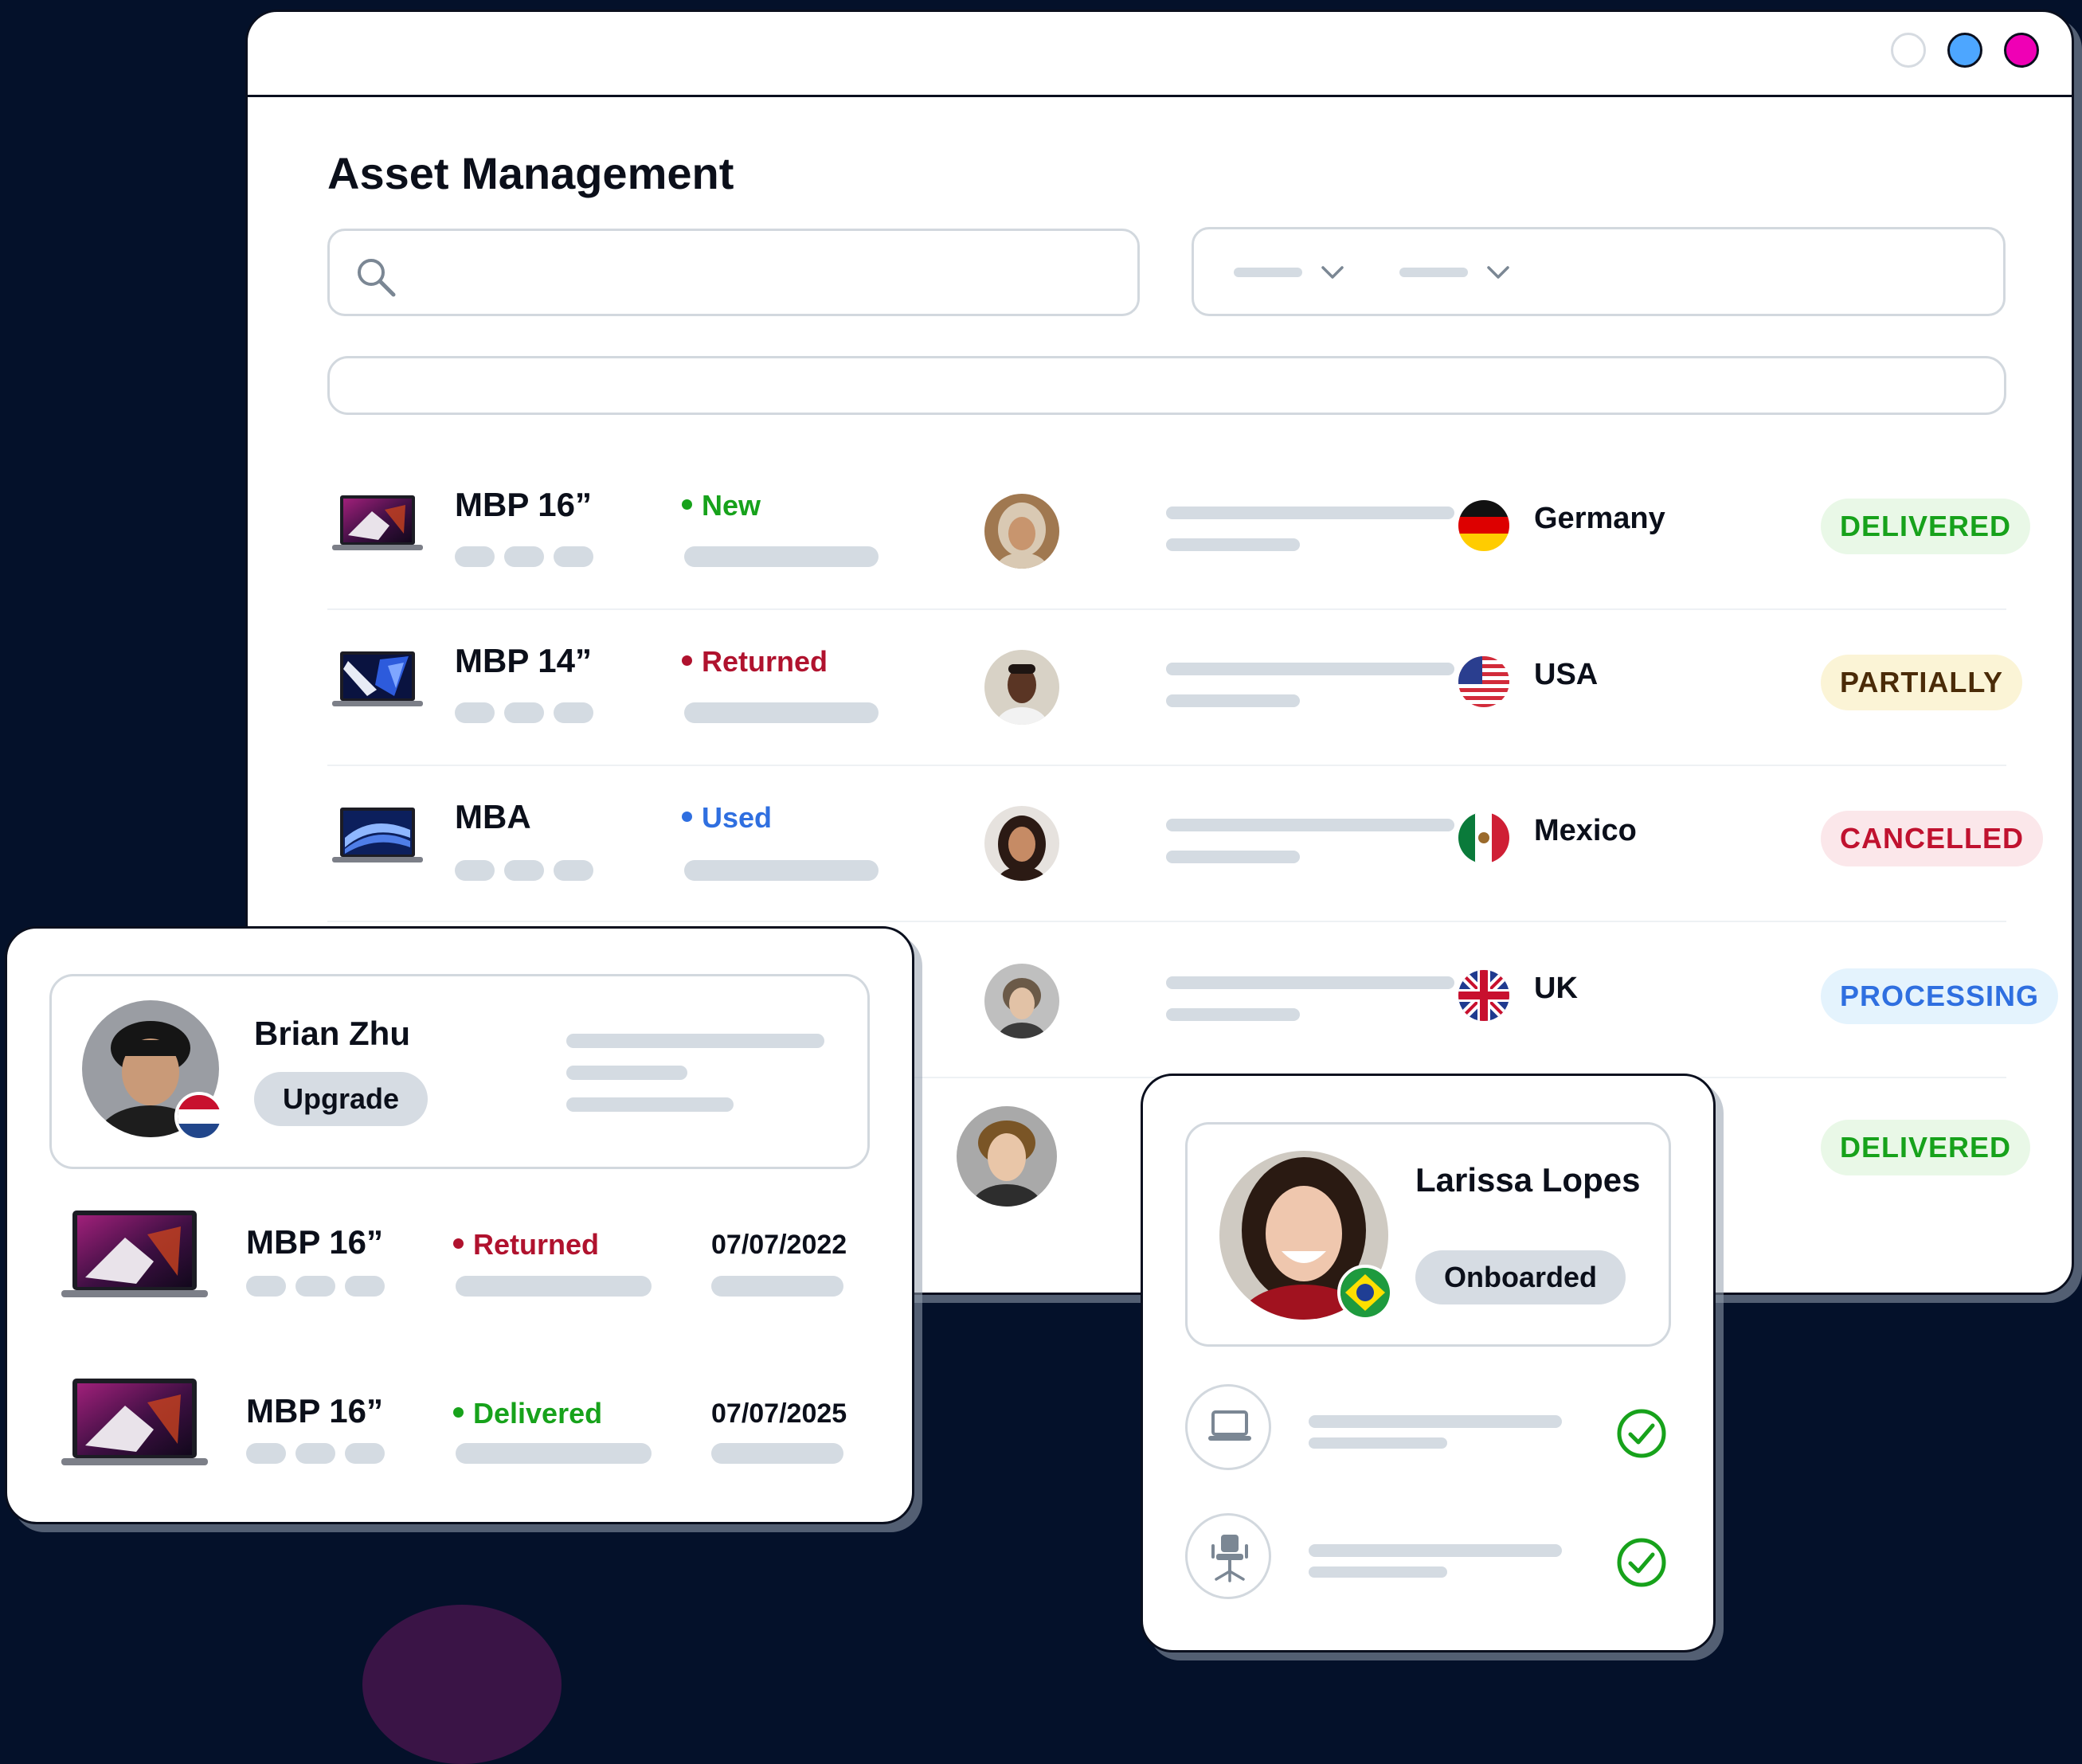  What do you see at coordinates (733, 272) in the screenshot?
I see `search-input` at bounding box center [733, 272].